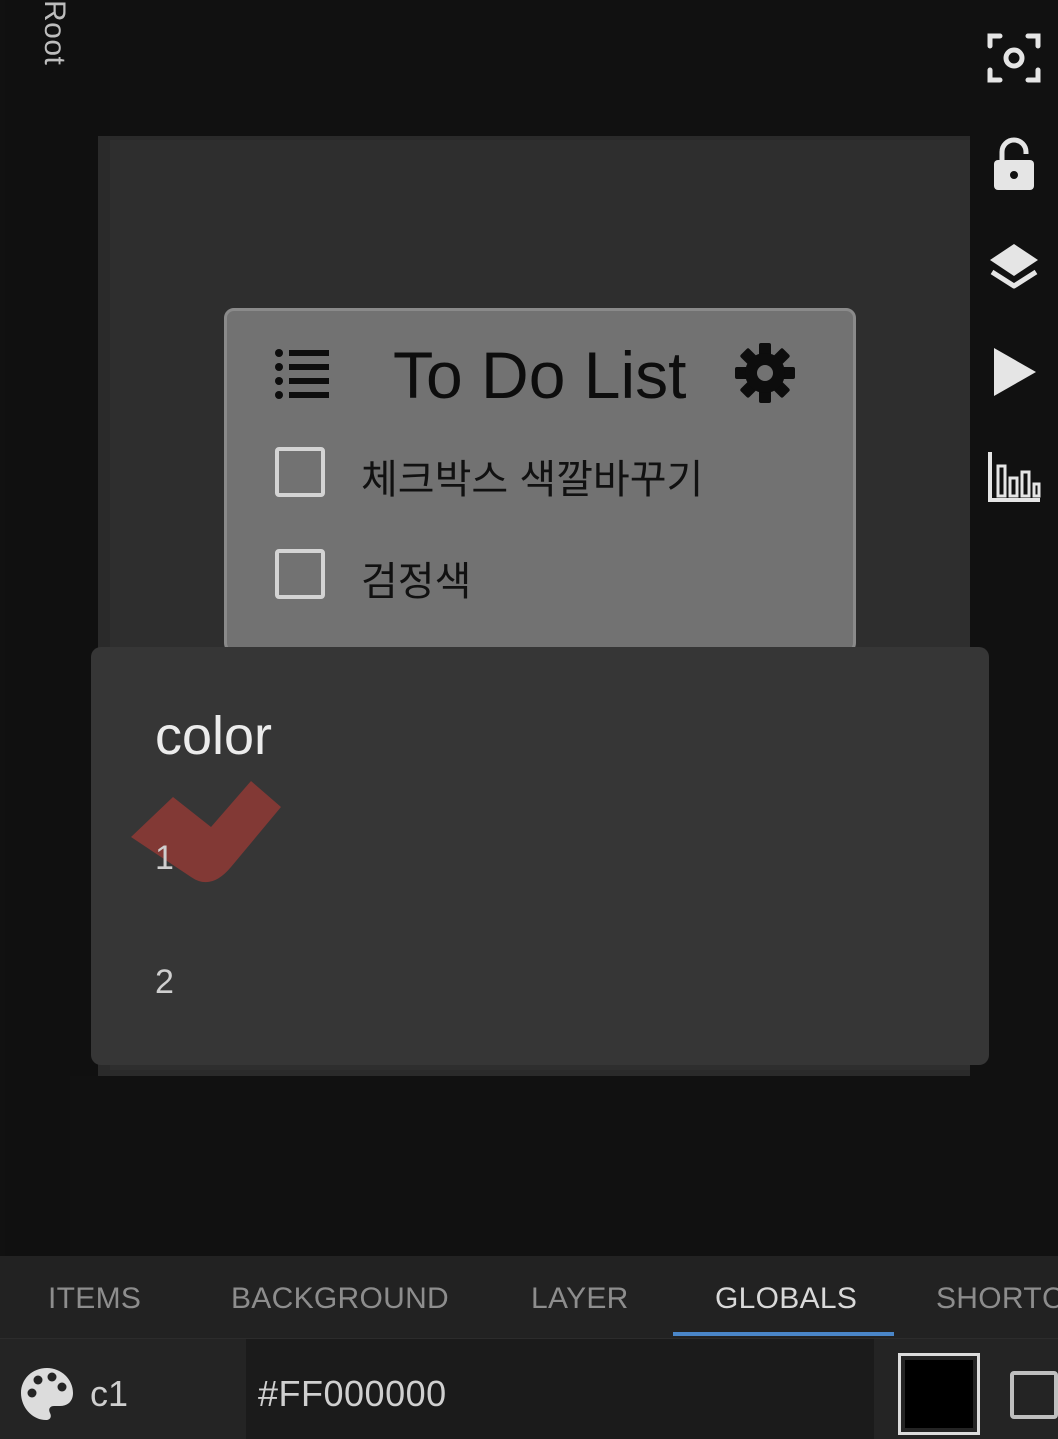 The height and width of the screenshot is (1439, 1058). Describe the element at coordinates (1014, 372) in the screenshot. I see `play-icon` at that location.